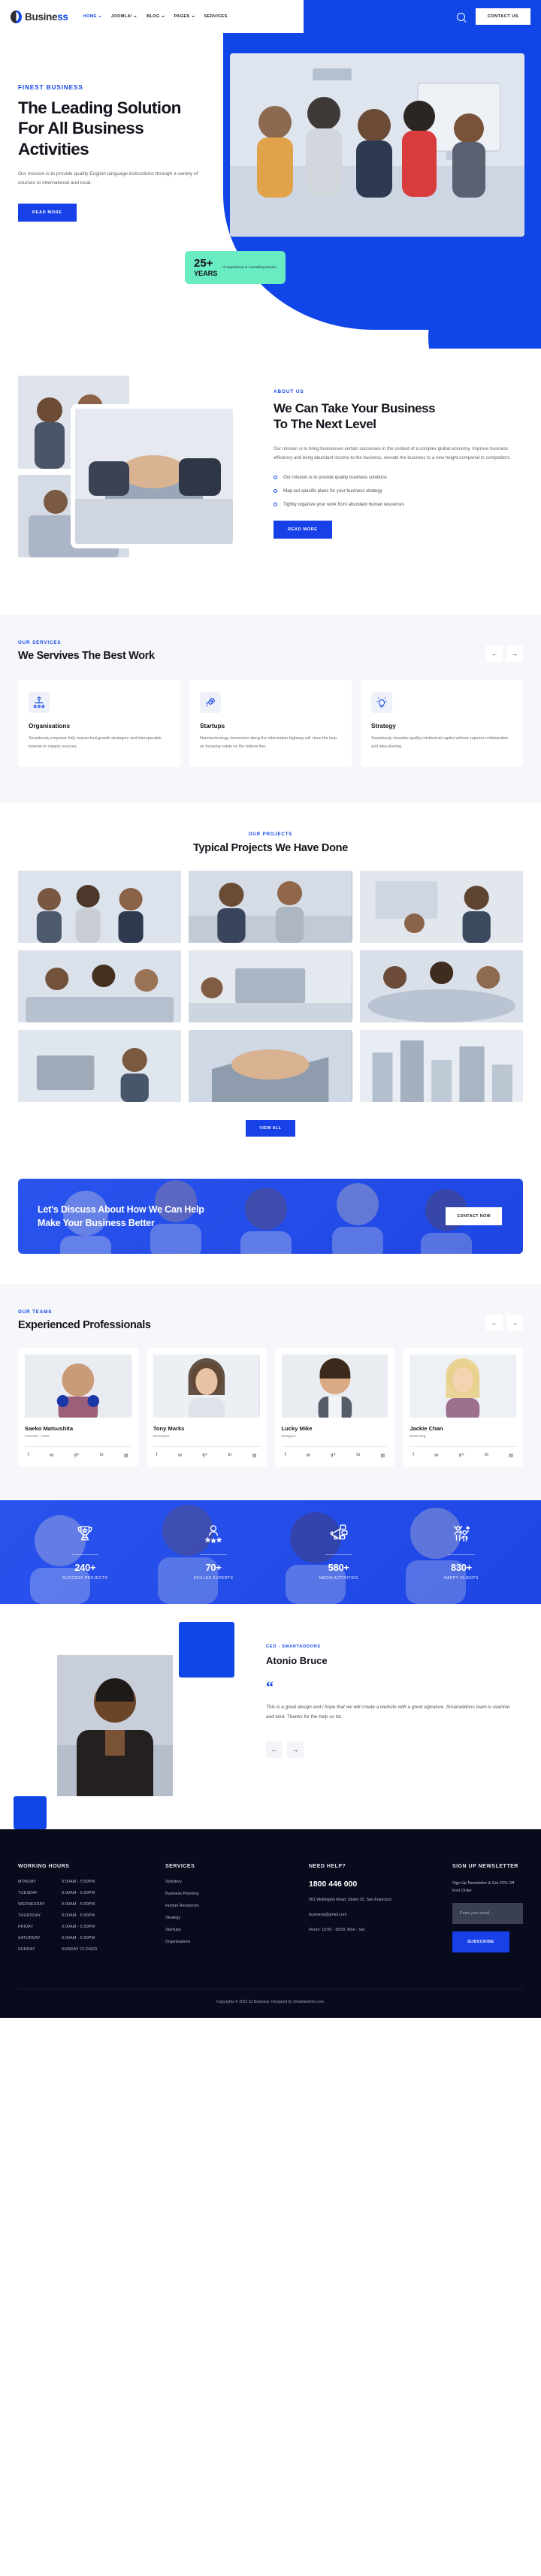 The width and height of the screenshot is (541, 2576). Describe the element at coordinates (231, 1942) in the screenshot. I see `footer-link: Organisations` at that location.